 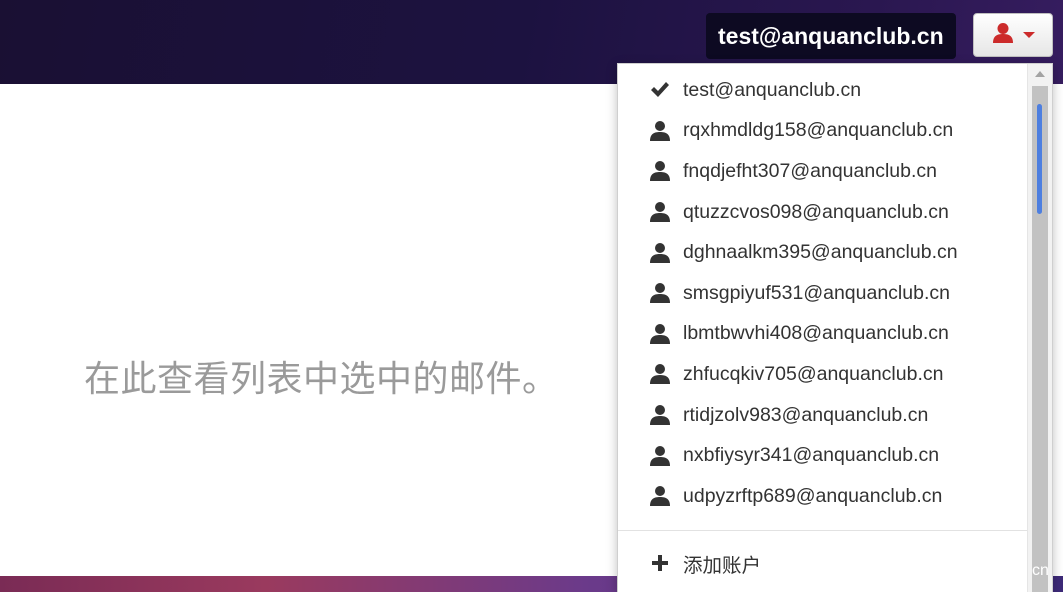 I want to click on account-item: test@anquanclub.cn, so click(x=823, y=90).